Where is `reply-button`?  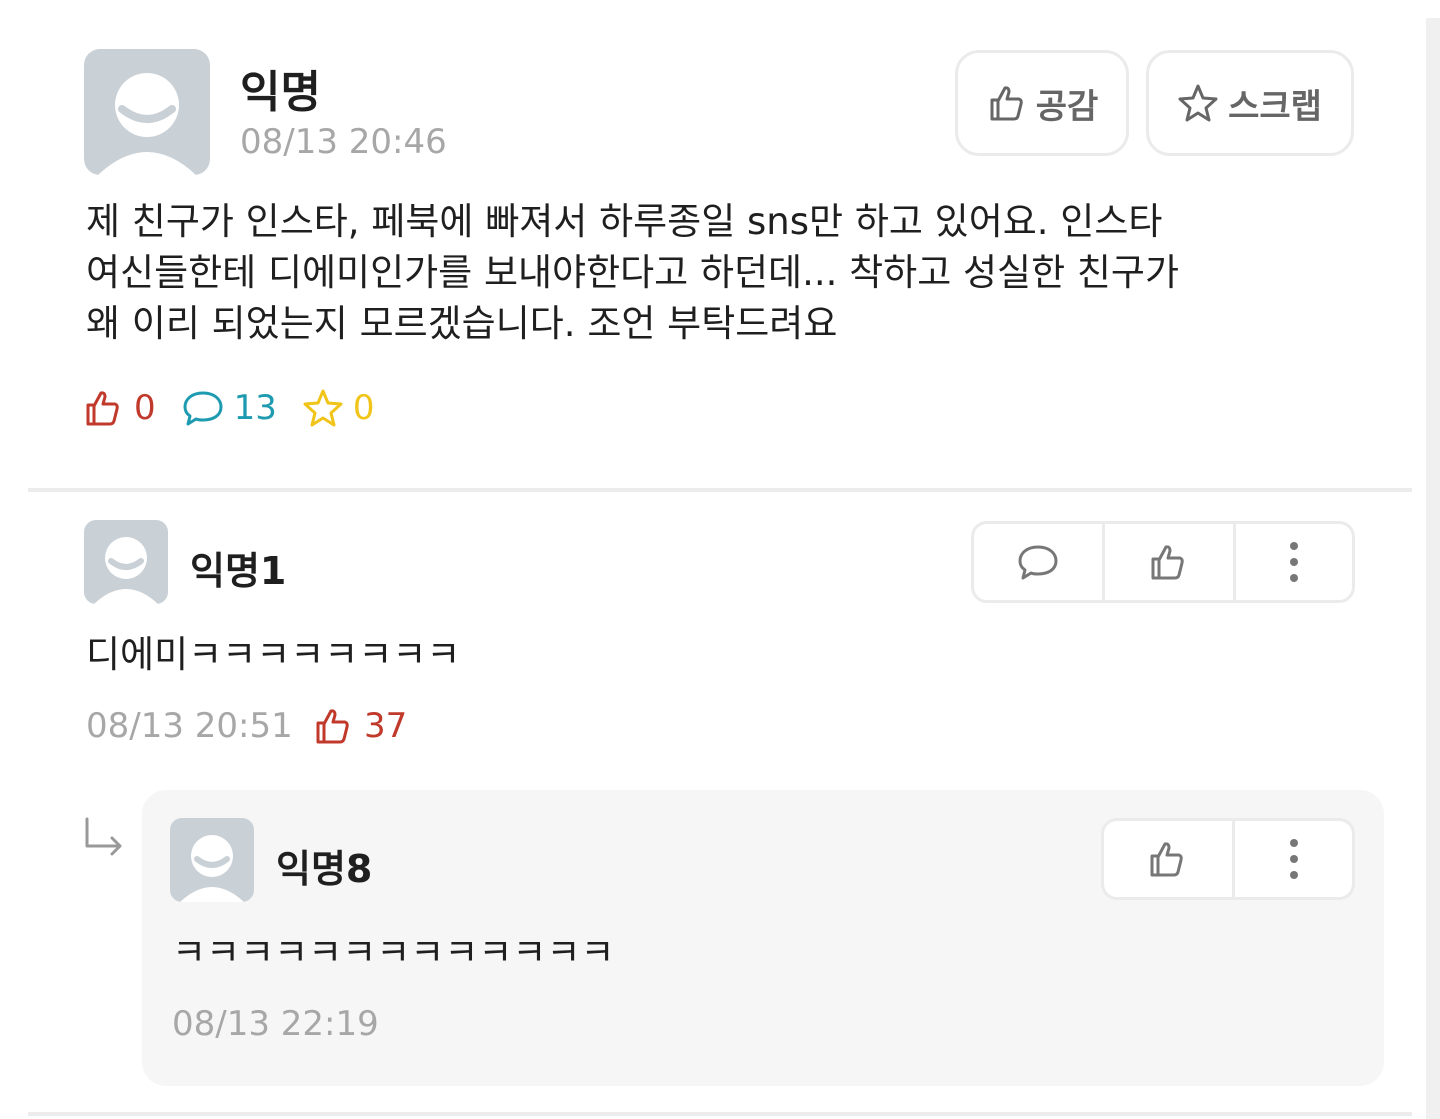
reply-button is located at coordinates (1039, 562).